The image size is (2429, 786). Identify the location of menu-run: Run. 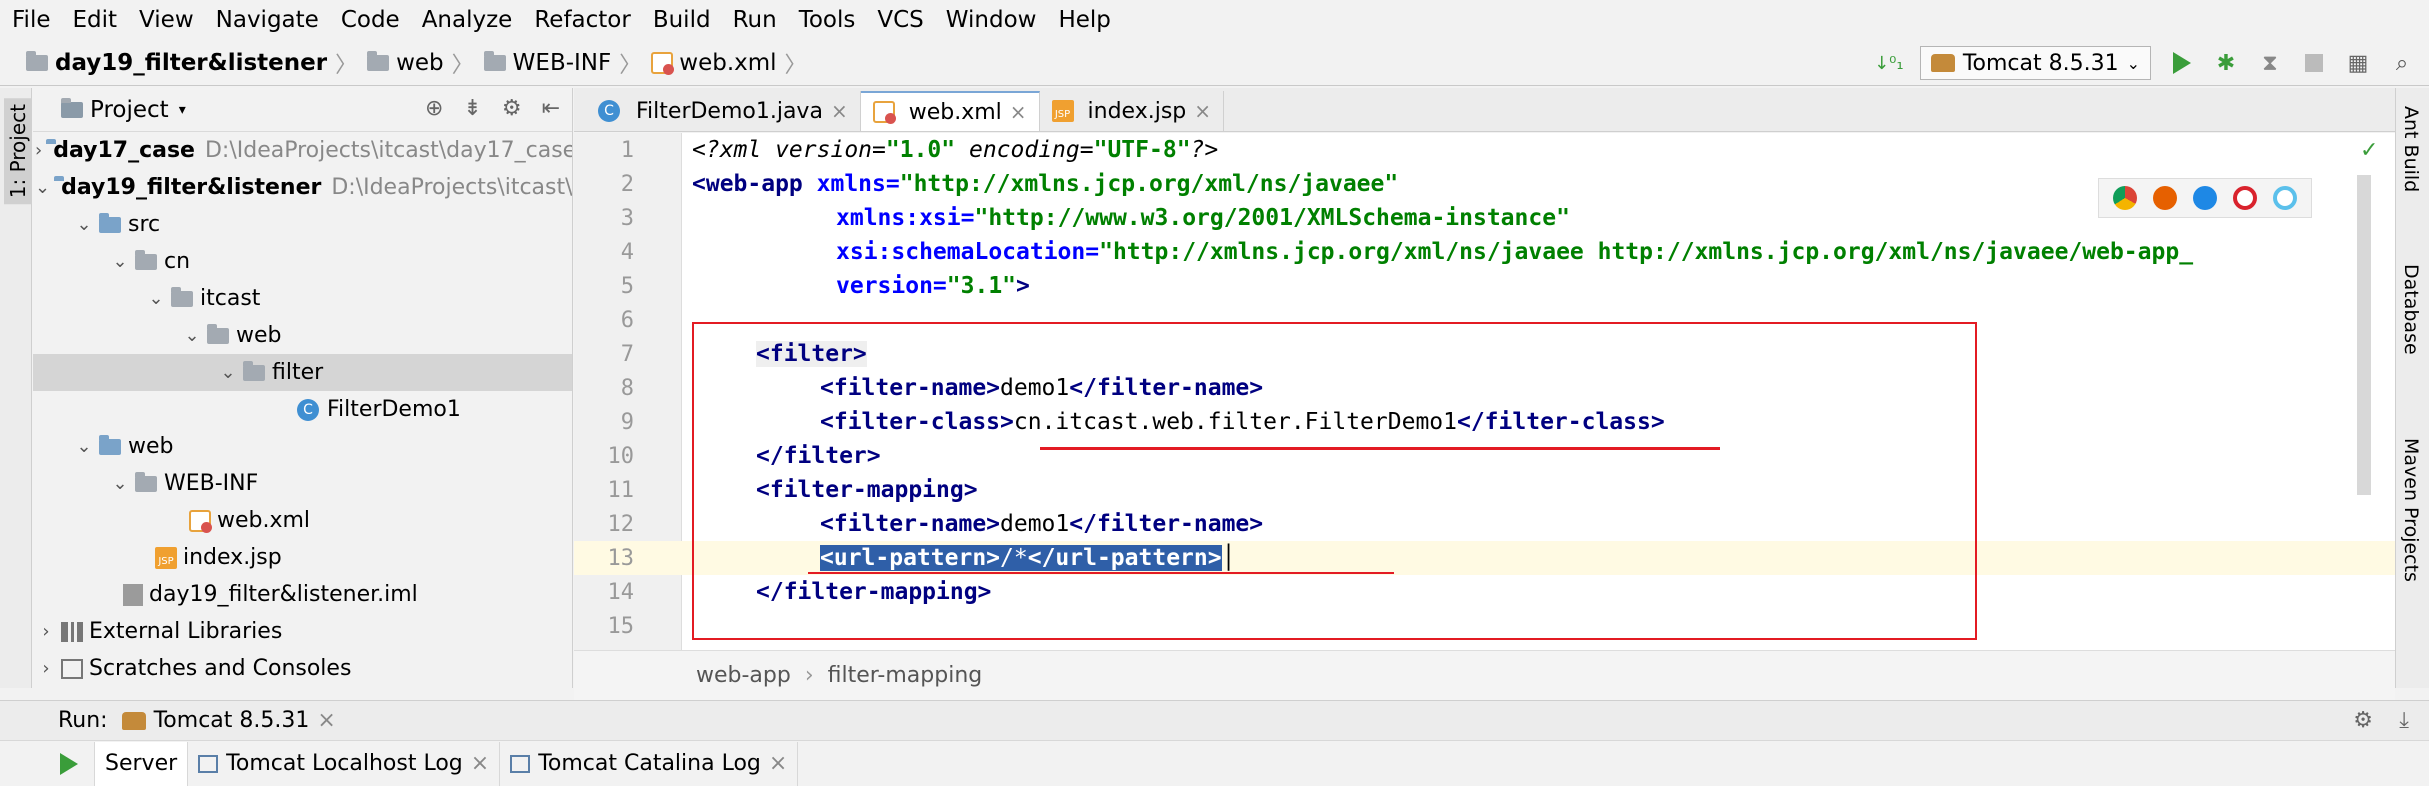
(755, 20).